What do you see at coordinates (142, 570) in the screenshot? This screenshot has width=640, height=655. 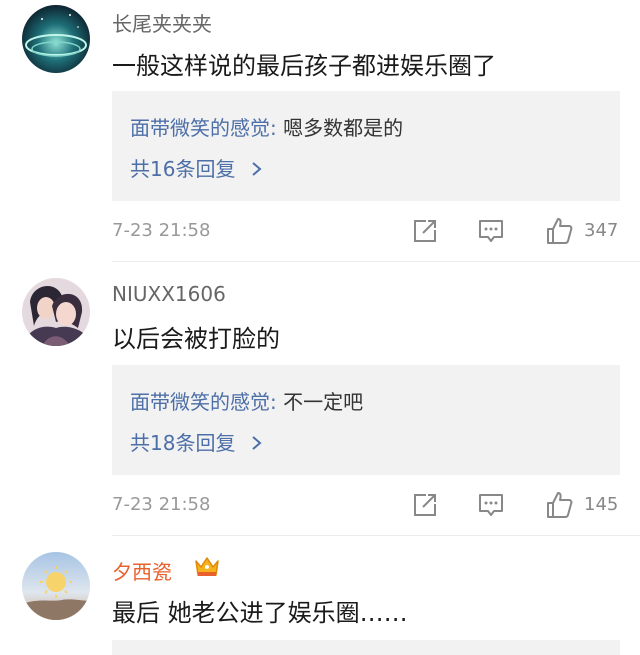 I see `username: 夕西瓷` at bounding box center [142, 570].